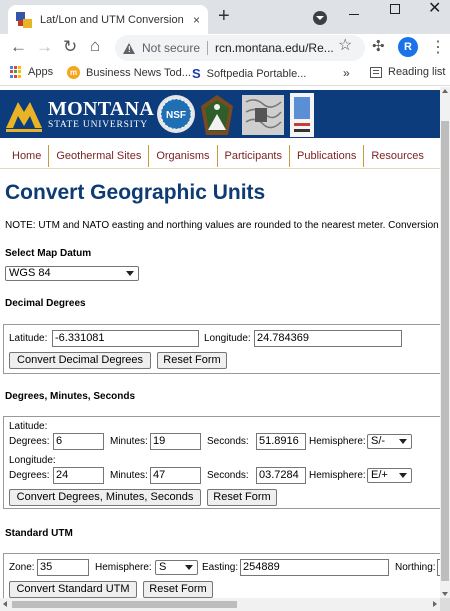 This screenshot has width=450, height=611. Describe the element at coordinates (178, 589) in the screenshot. I see `utm-reset-button: Reset Form` at that location.